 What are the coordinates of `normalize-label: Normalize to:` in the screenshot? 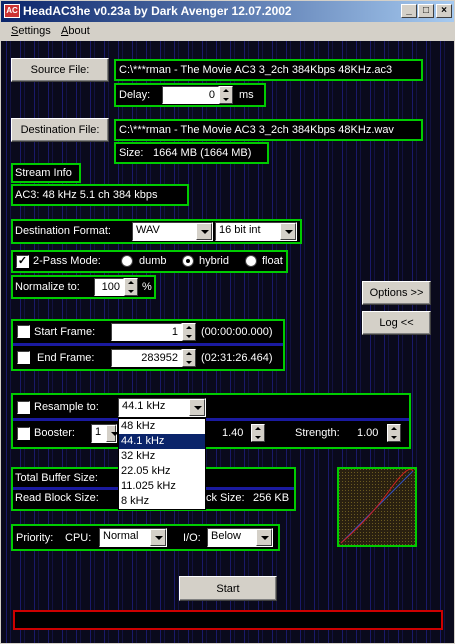 It's located at (47, 287).